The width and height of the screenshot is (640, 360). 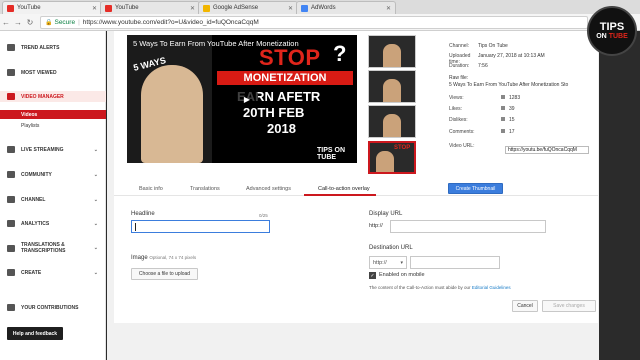 I want to click on sidebar-item-label: MOST VIEWED, so click(x=39, y=72).